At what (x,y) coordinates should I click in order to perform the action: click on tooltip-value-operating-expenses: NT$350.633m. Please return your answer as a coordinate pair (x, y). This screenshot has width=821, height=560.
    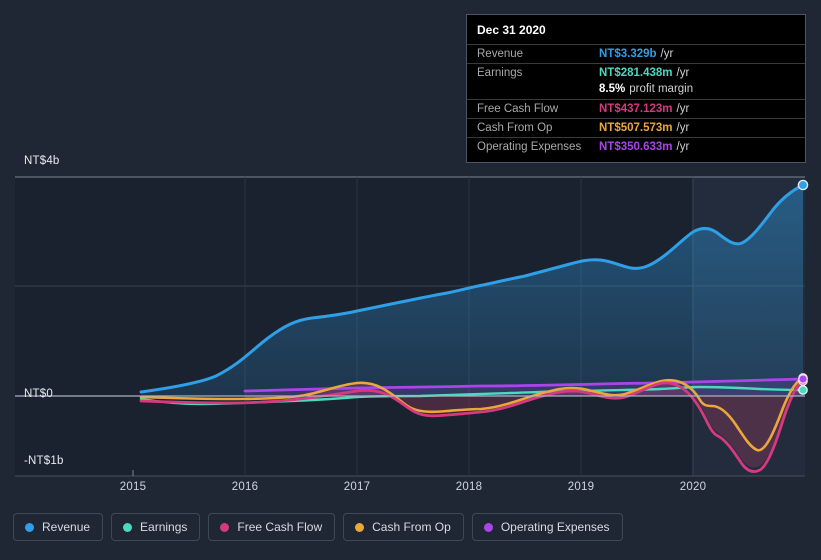
    Looking at the image, I should click on (636, 147).